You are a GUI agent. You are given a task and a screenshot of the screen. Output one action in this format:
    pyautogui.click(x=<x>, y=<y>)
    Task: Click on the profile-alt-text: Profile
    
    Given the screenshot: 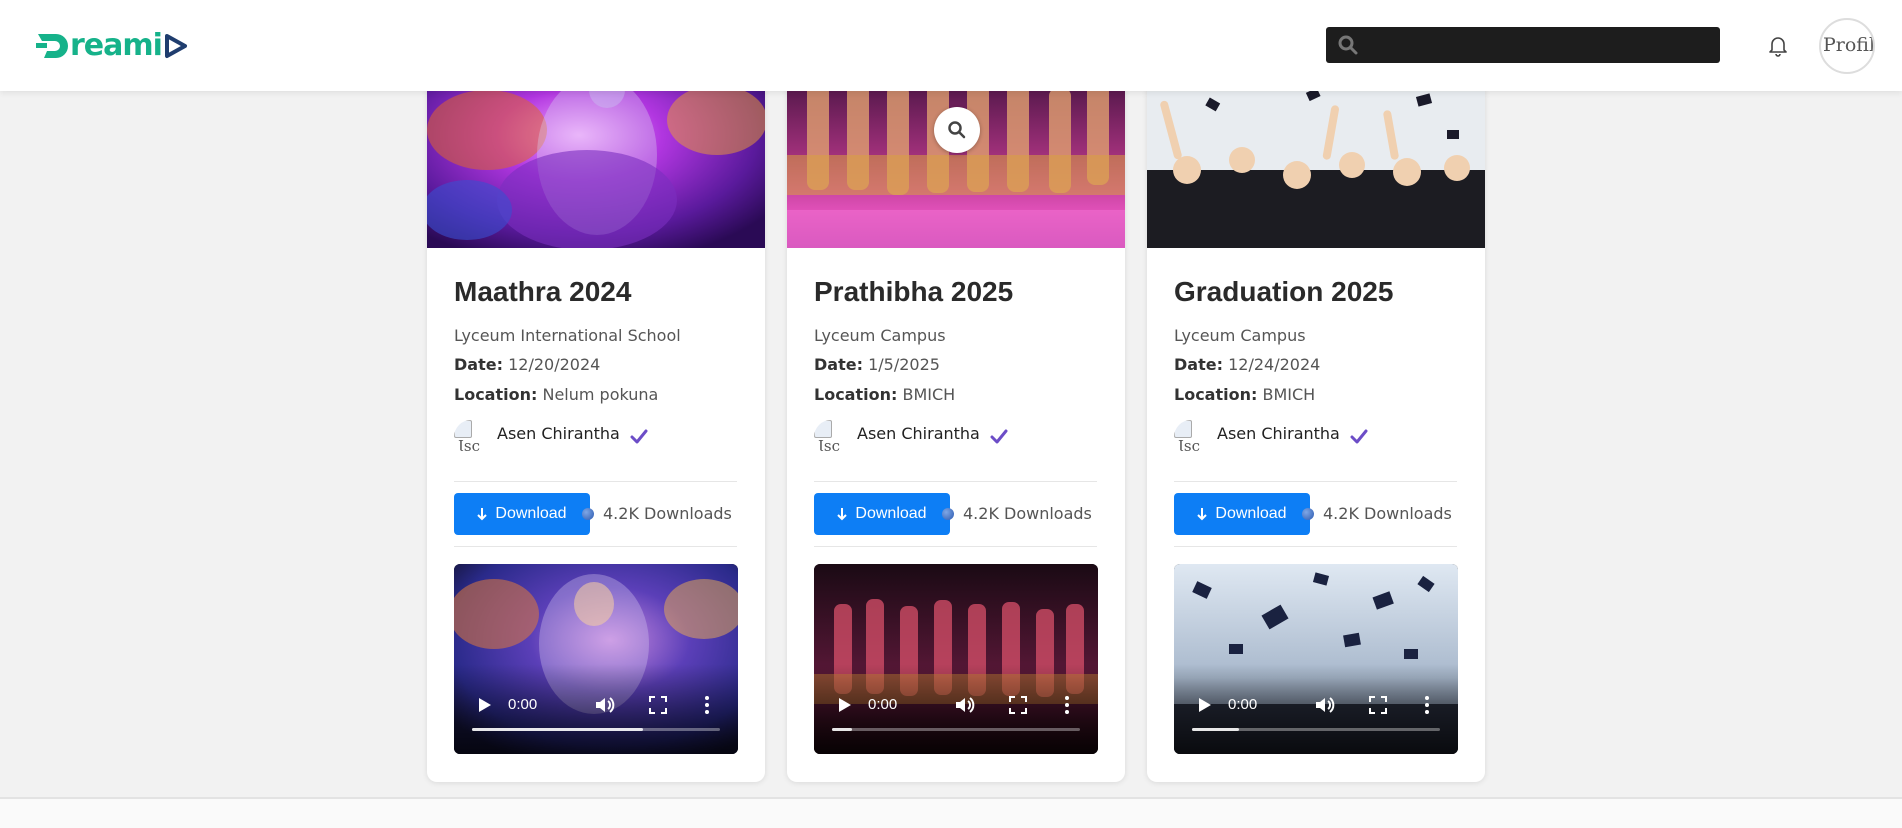 What is the action you would take?
    pyautogui.click(x=1849, y=45)
    